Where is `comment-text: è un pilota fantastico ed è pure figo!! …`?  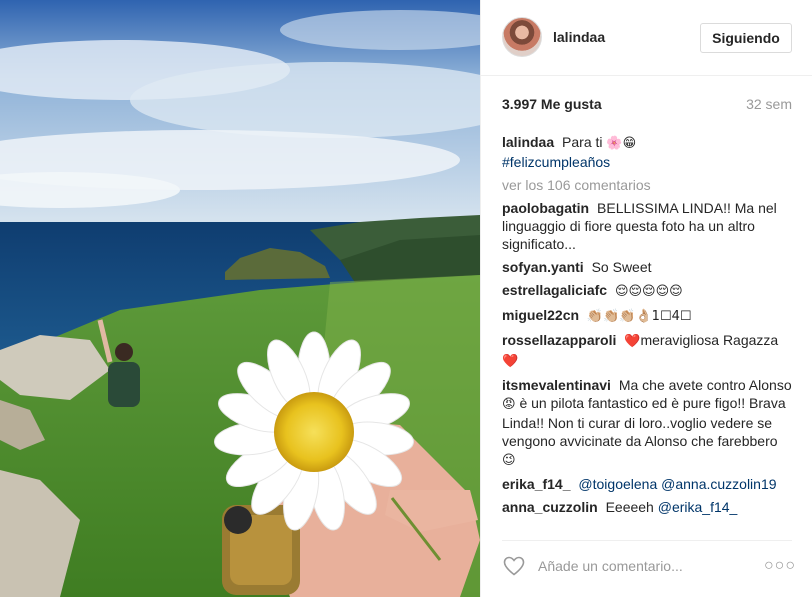
comment-text: è un pilota fantastico ed è pure figo!! … is located at coordinates (644, 422).